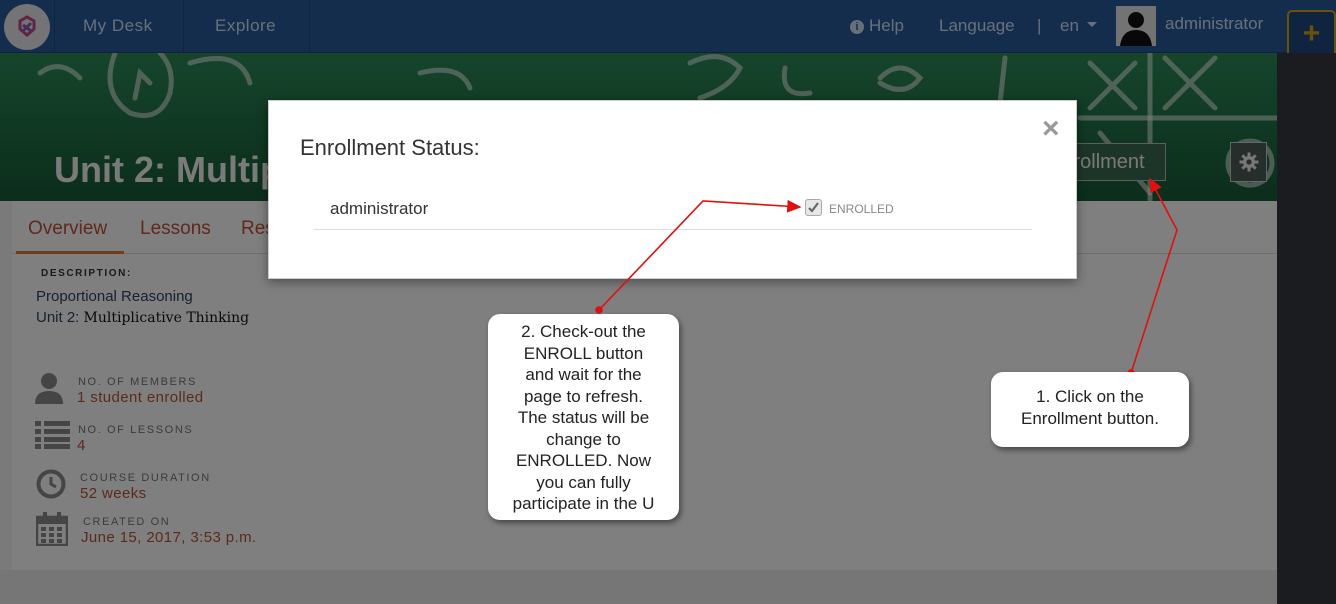 The width and height of the screenshot is (1336, 604). What do you see at coordinates (583, 353) in the screenshot?
I see `callout-line: ENROLL button` at bounding box center [583, 353].